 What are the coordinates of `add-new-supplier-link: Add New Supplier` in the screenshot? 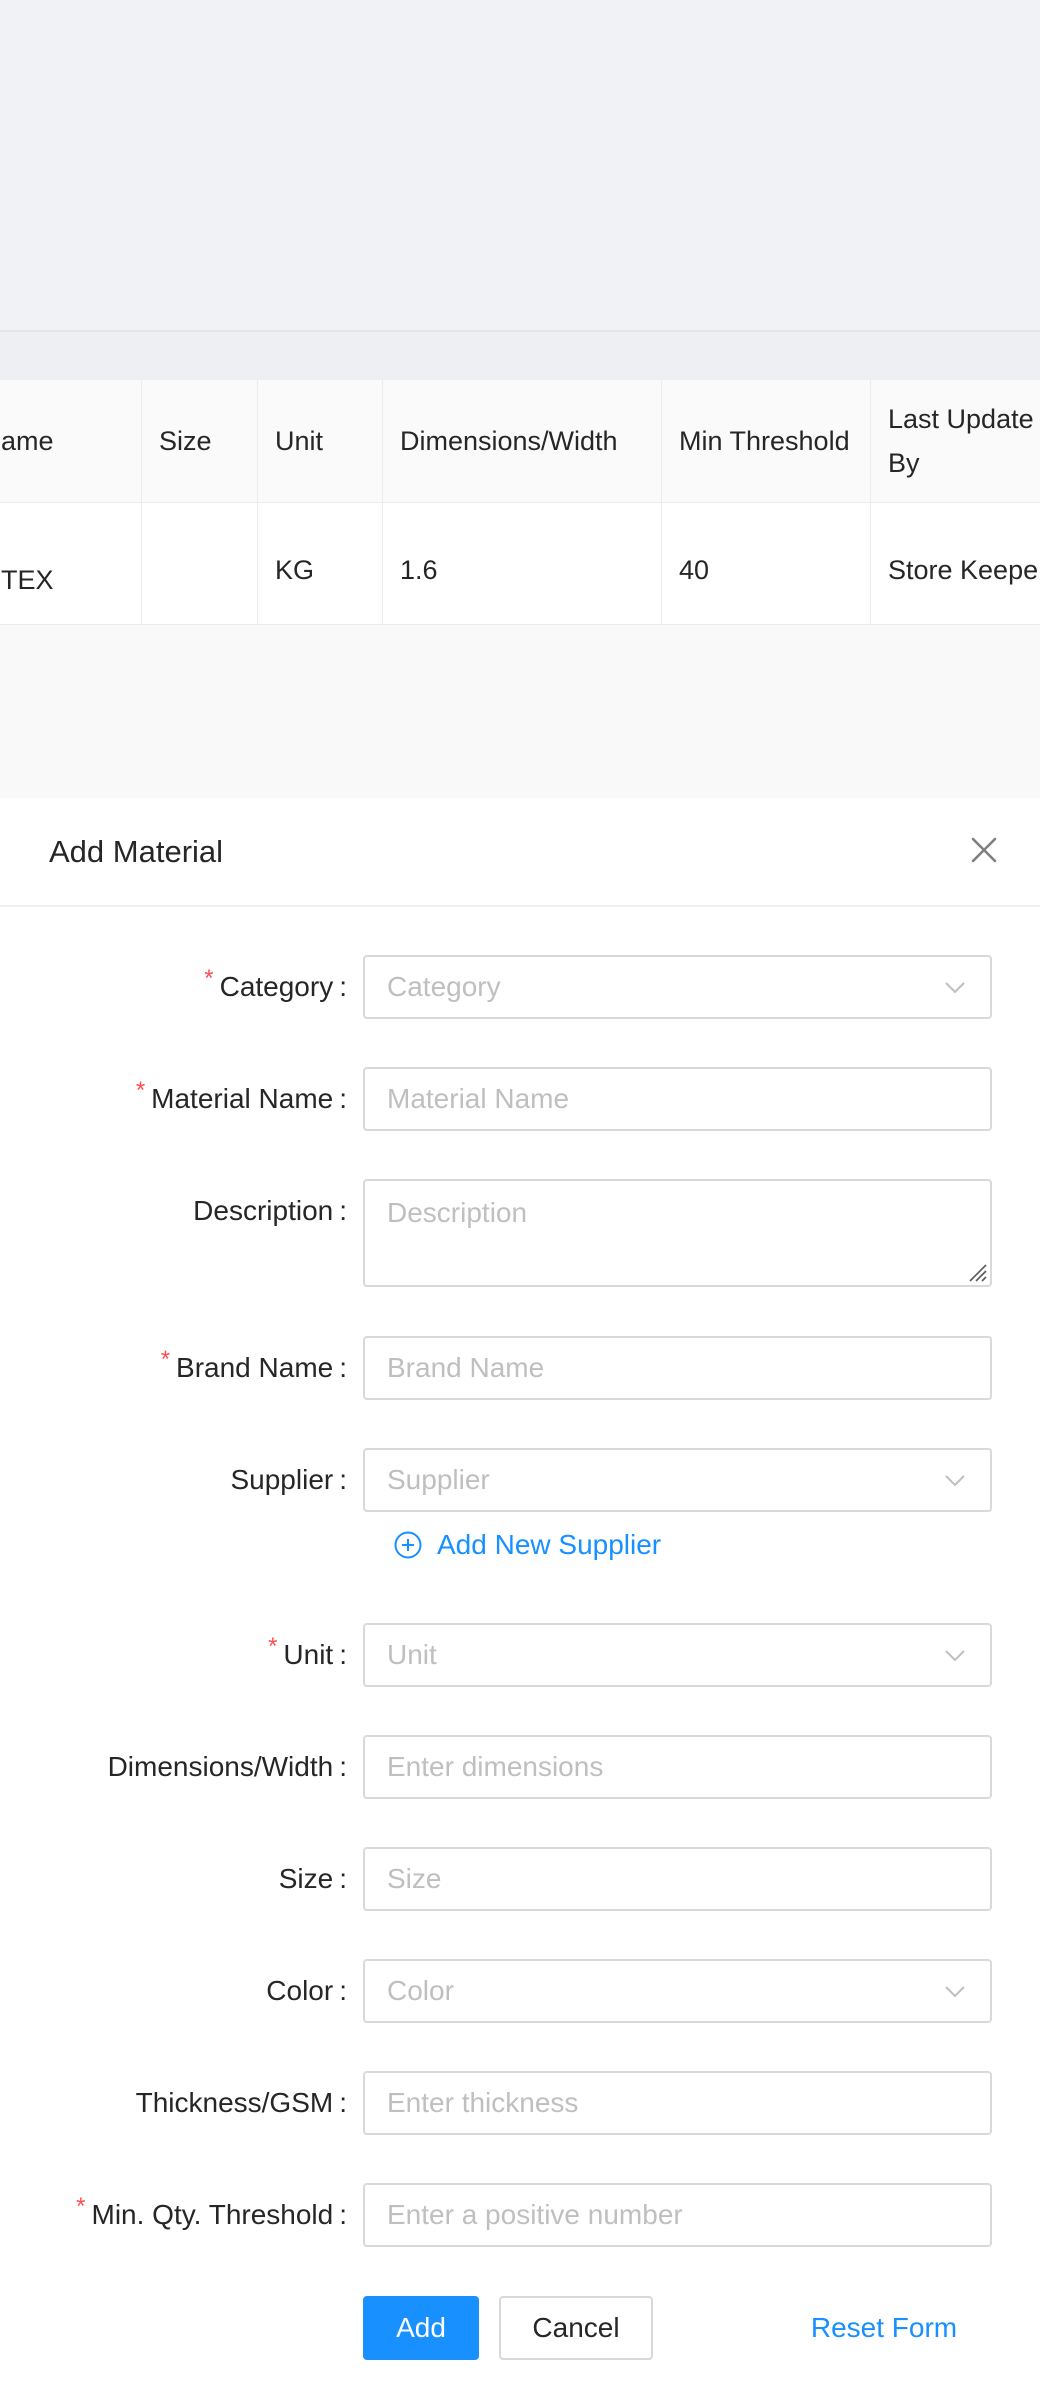 It's located at (527, 1545).